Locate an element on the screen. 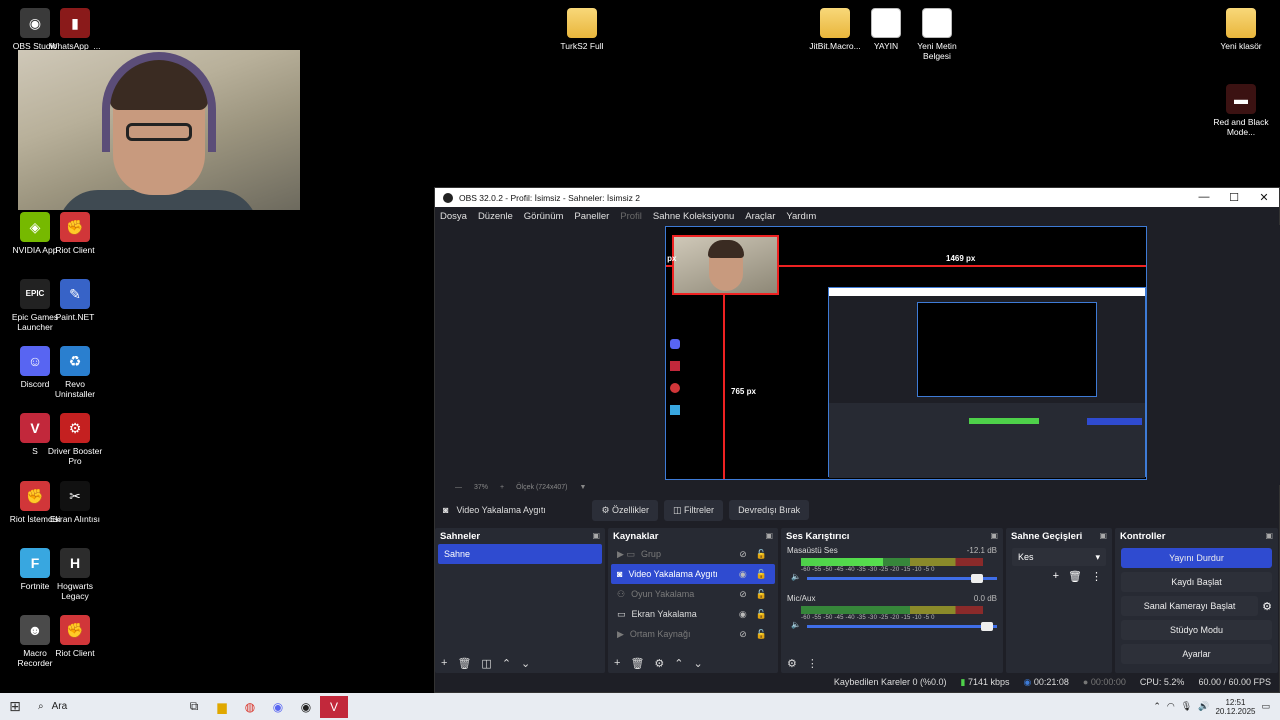 The image size is (1280, 720). desktop-icon-label: Riot Client is located at coordinates (75, 250).